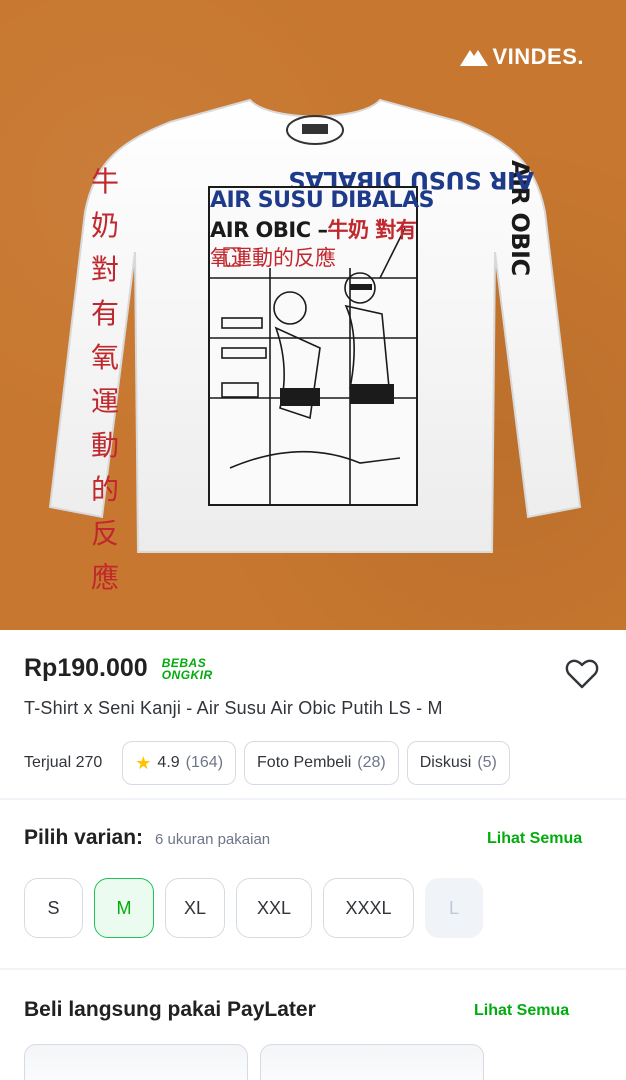 The width and height of the screenshot is (626, 1080). I want to click on product-price: Rp190.000, so click(86, 668).